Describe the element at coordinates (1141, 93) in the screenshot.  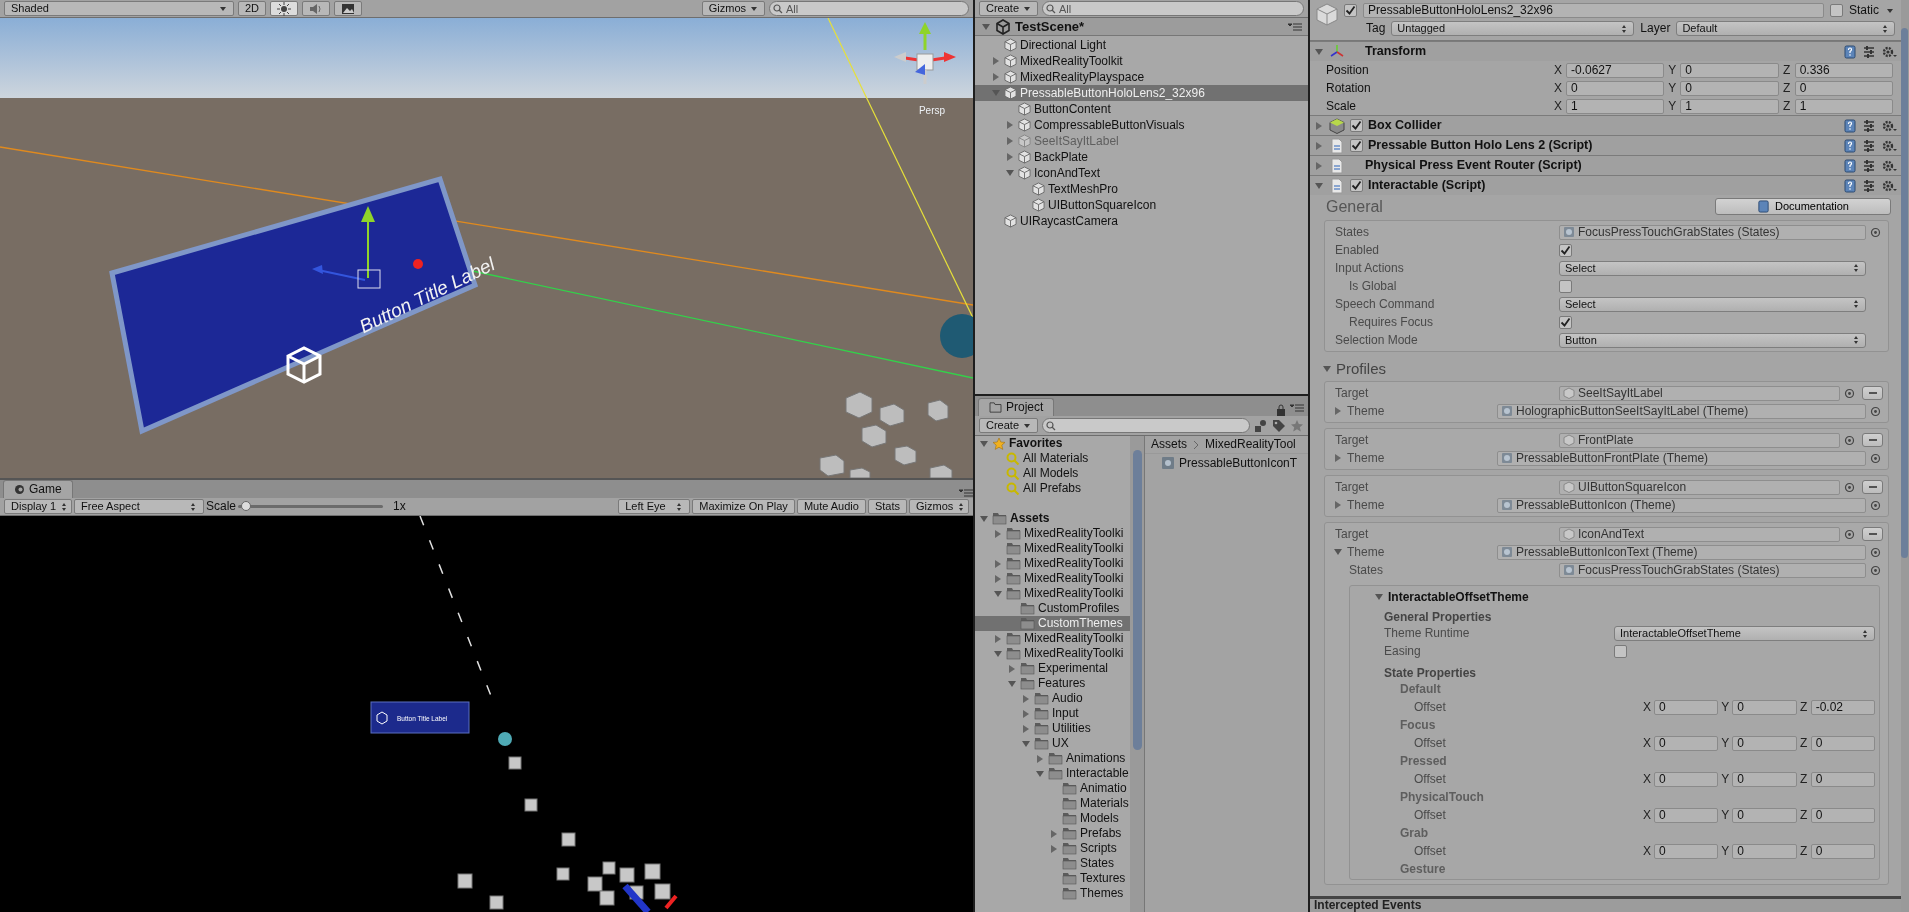
I see `tree-item: PressableButtonHoloLens2_32x96` at that location.